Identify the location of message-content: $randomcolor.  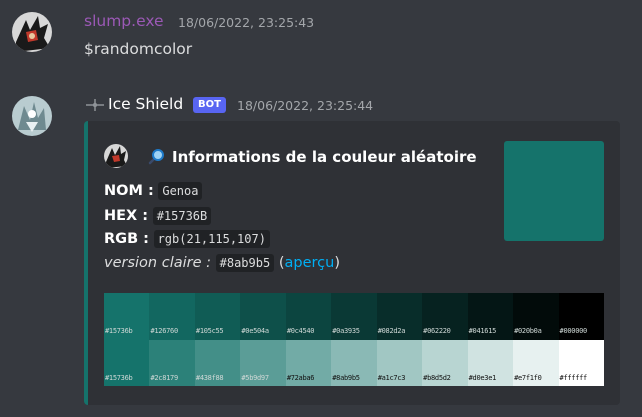
(138, 49).